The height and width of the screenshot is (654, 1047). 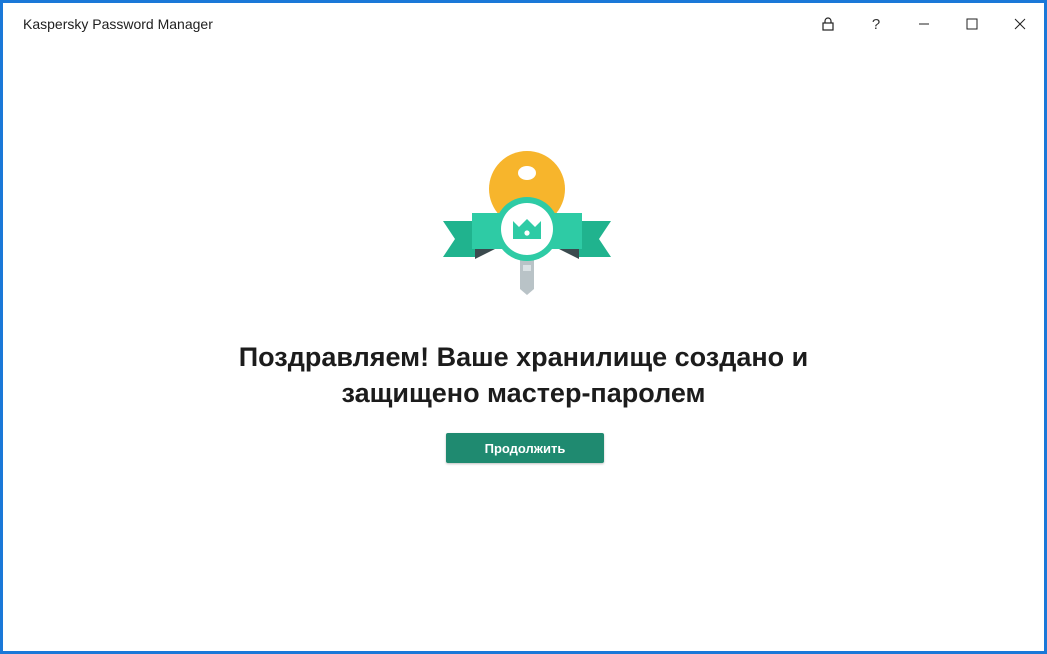 What do you see at coordinates (523, 393) in the screenshot?
I see `headline-line-2: защищено мастер-паролем` at bounding box center [523, 393].